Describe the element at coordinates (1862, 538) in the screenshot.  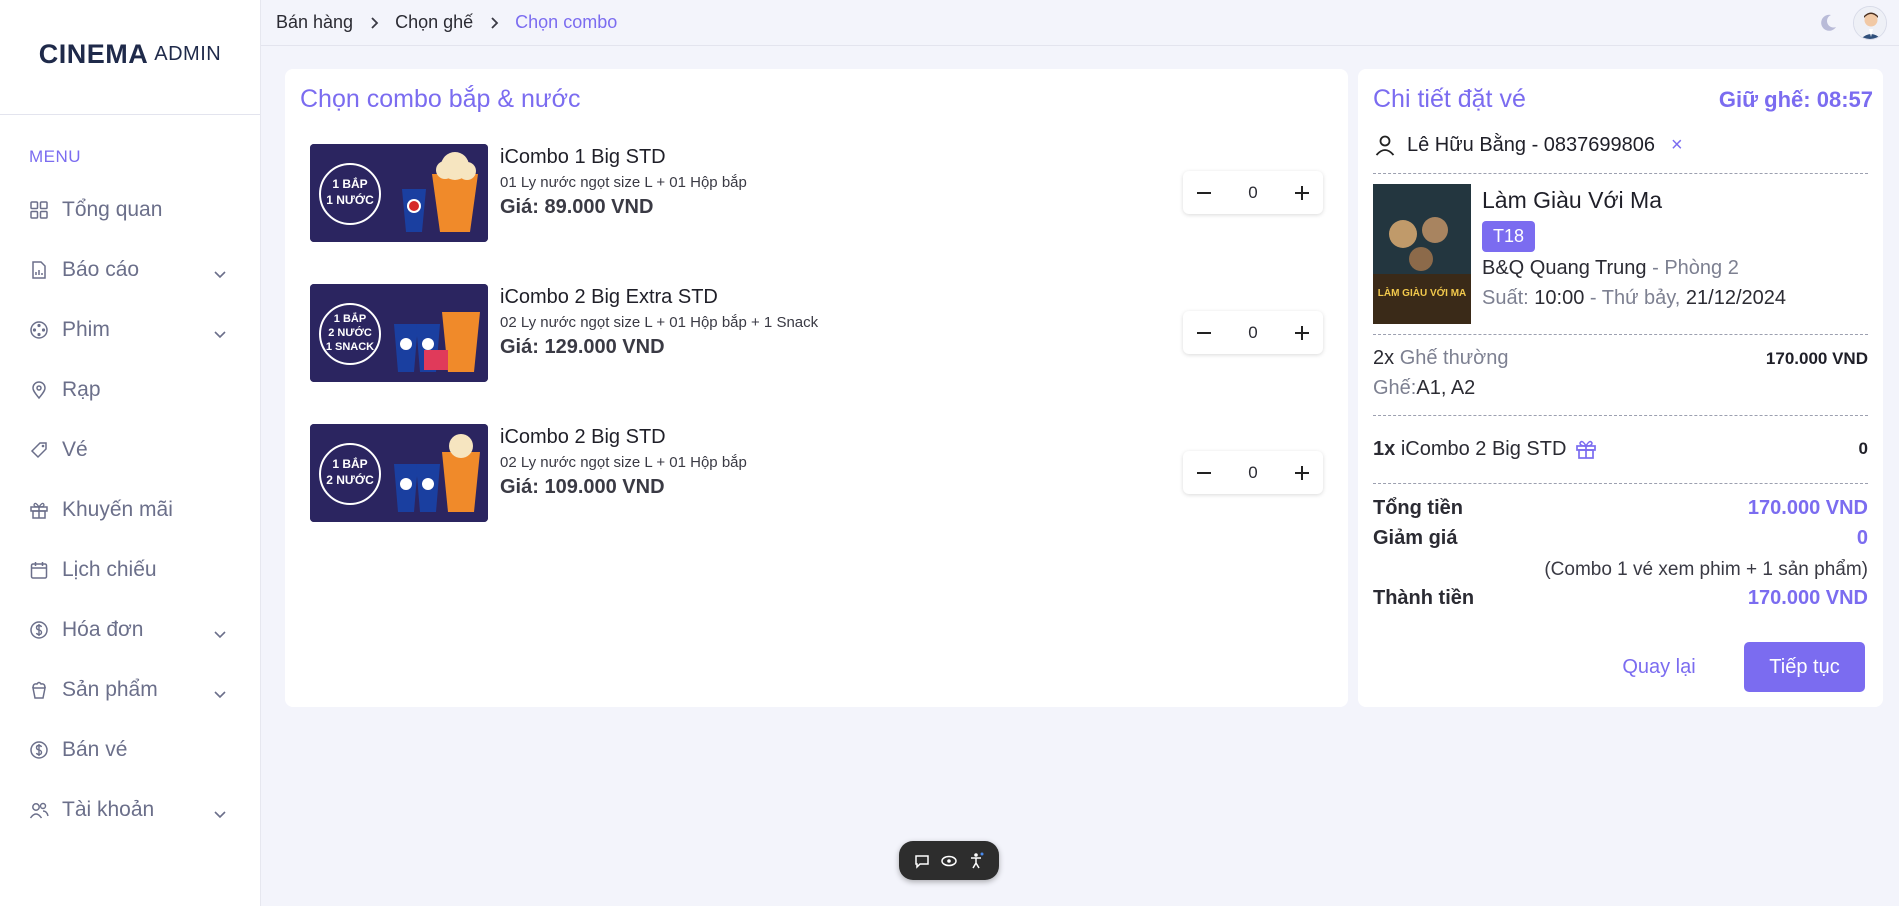
I see `discount-value: 0` at that location.